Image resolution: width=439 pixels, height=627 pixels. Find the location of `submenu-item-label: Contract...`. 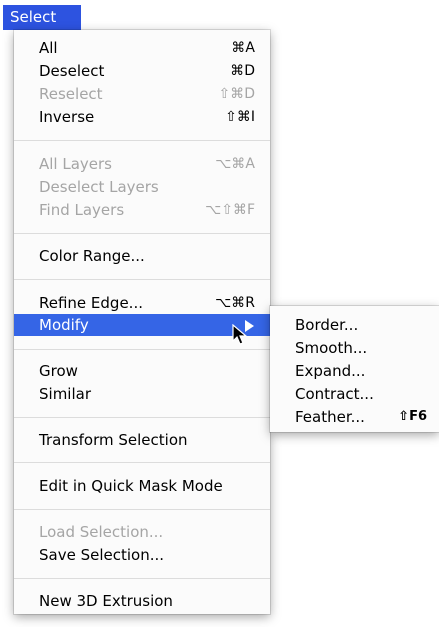

submenu-item-label: Contract... is located at coordinates (334, 394).